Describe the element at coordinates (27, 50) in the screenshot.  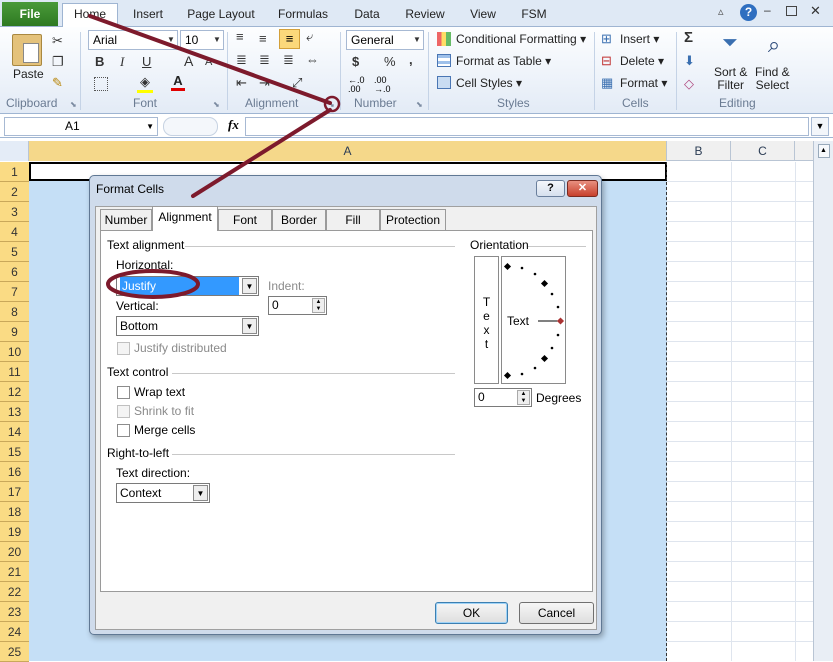
I see `paste-icon` at that location.